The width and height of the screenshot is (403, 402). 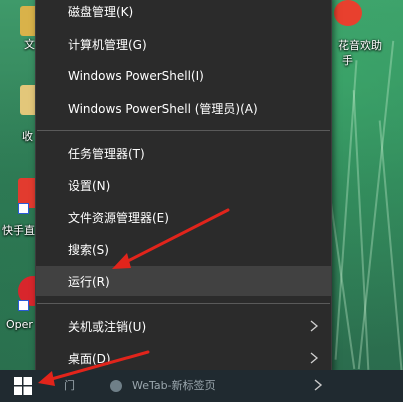 What do you see at coordinates (183, 13) in the screenshot?
I see `menu-item-disk-management: 磁盘管理(K)` at bounding box center [183, 13].